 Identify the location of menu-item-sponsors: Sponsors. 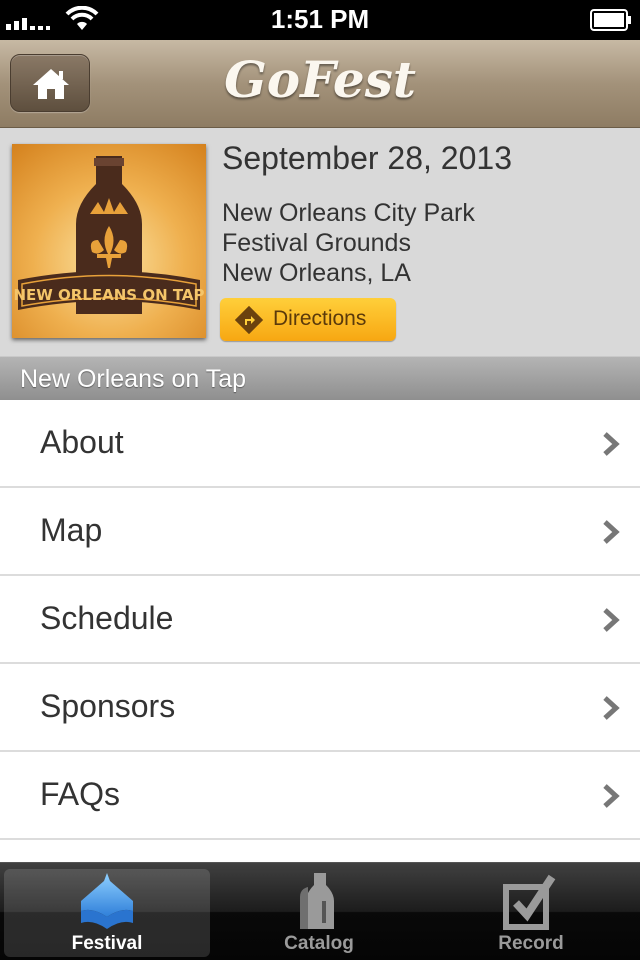
(320, 708).